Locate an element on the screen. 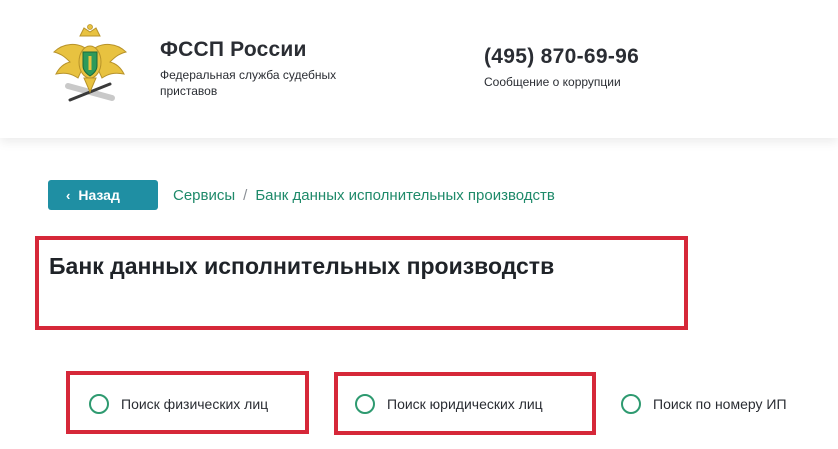 The width and height of the screenshot is (838, 449). phone-number: (495) 870-69-96 is located at coordinates (561, 57).